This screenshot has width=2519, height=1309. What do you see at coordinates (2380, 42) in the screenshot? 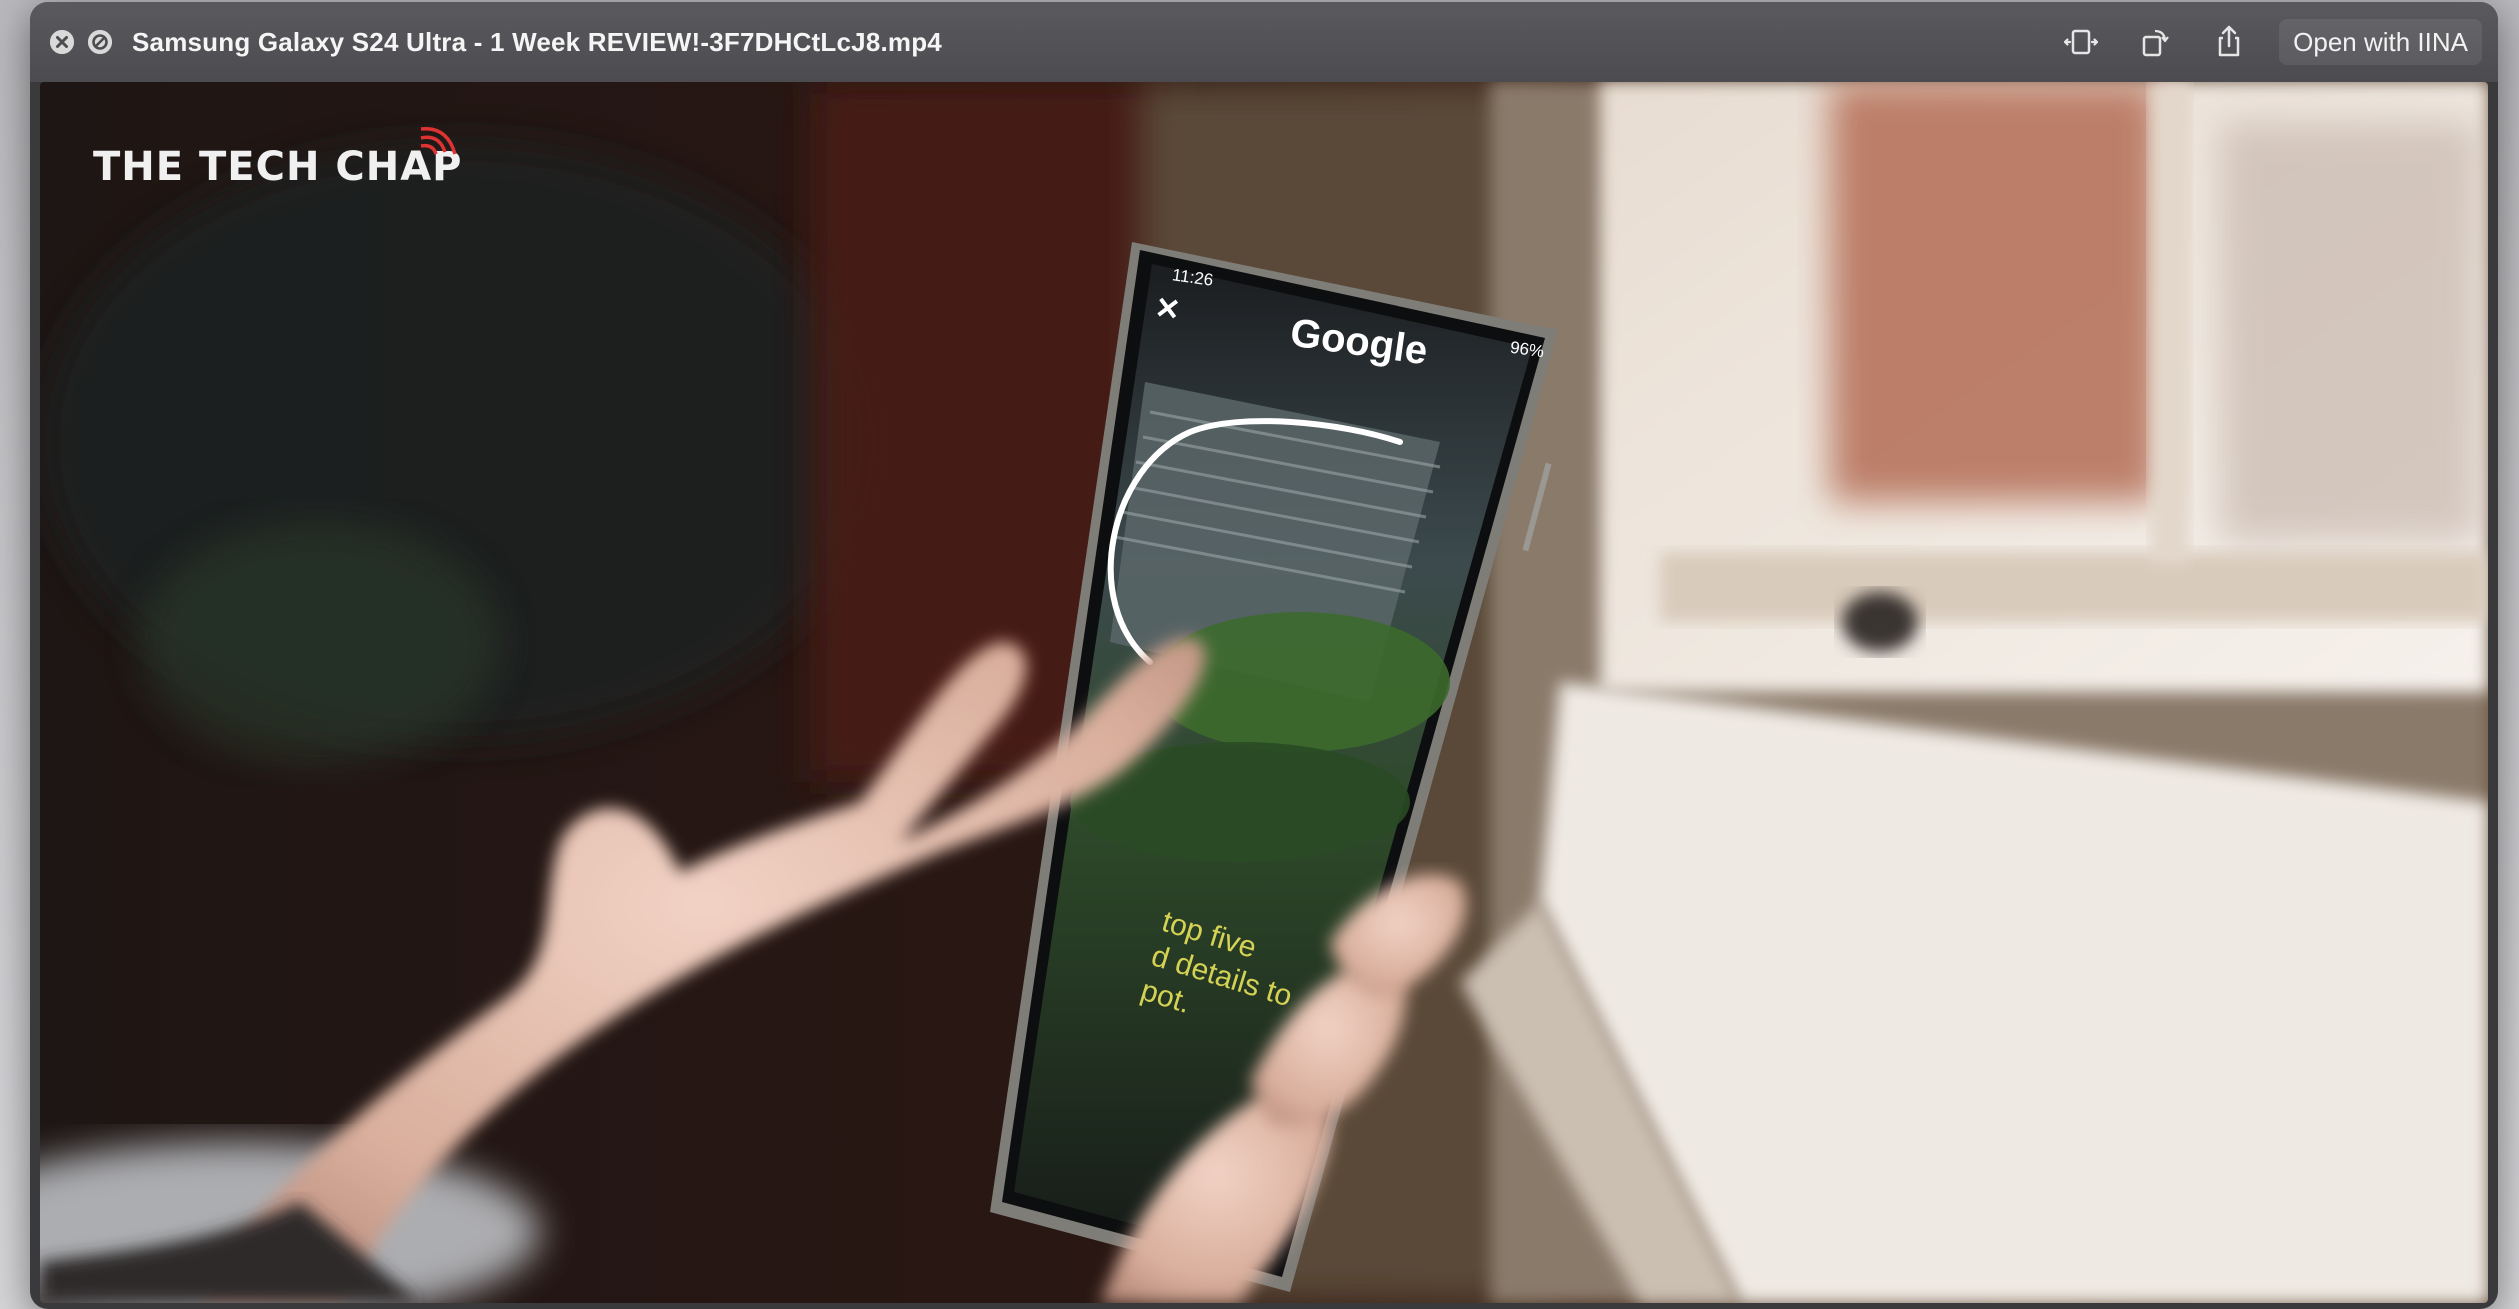
I see `open-with-iina-button: Open with IINA` at bounding box center [2380, 42].